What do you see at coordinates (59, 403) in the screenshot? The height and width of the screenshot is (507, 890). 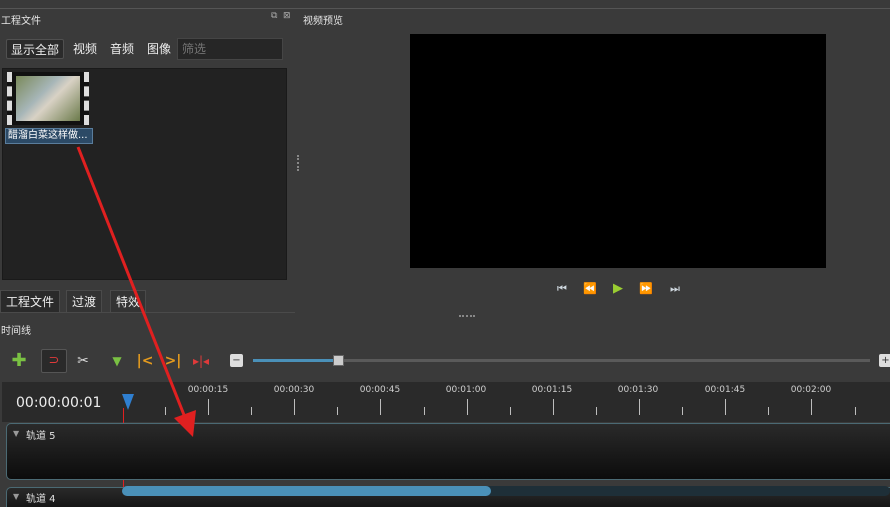 I see `timecode-display: 00:00:00:01` at bounding box center [59, 403].